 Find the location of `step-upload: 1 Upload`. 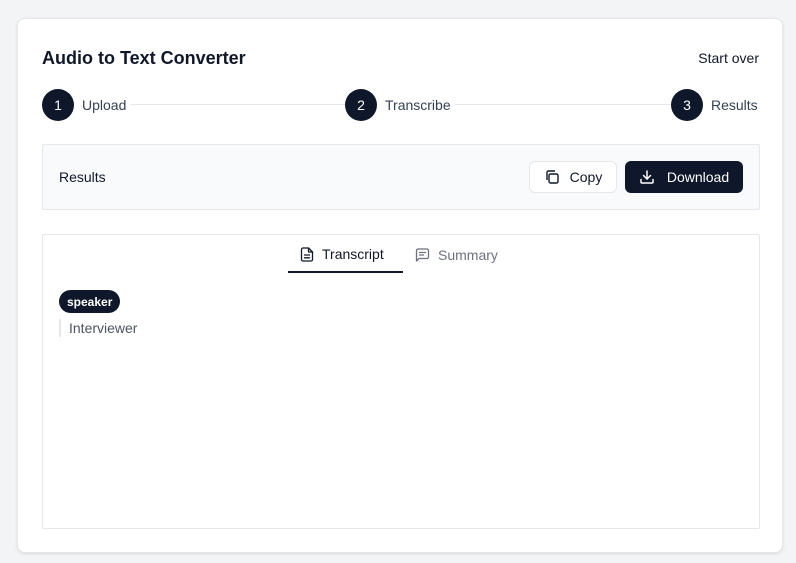

step-upload: 1 Upload is located at coordinates (86, 105).